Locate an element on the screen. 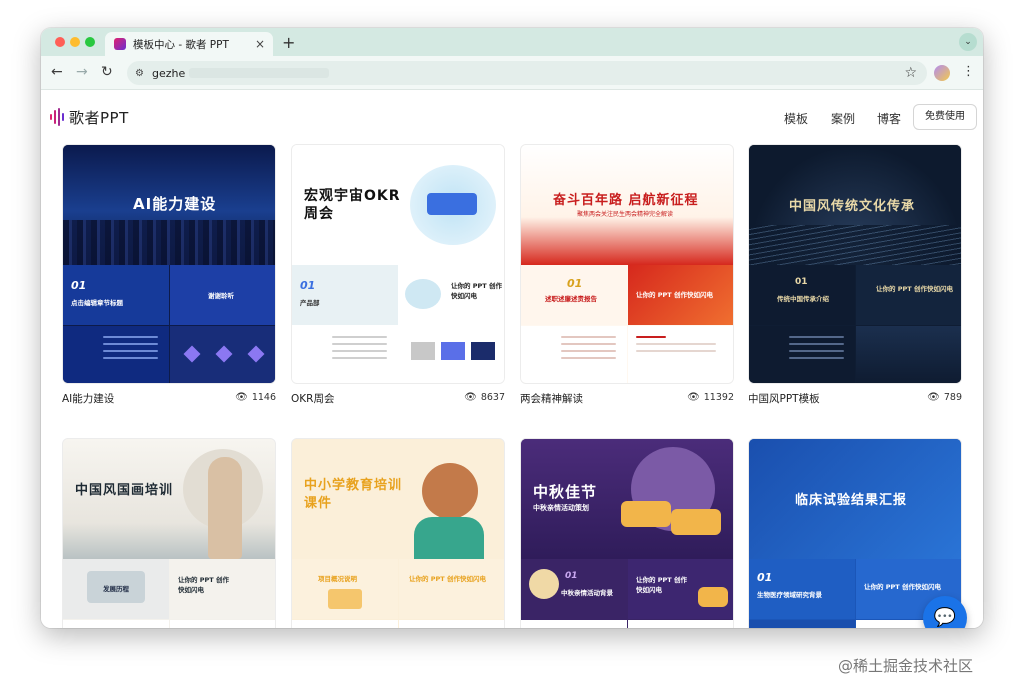 The width and height of the screenshot is (1024, 681). template-thumbnail: 中国风传统文化传承 01 传统中国传承介绍 让你的 PPT 创作快如闪电 is located at coordinates (855, 264).